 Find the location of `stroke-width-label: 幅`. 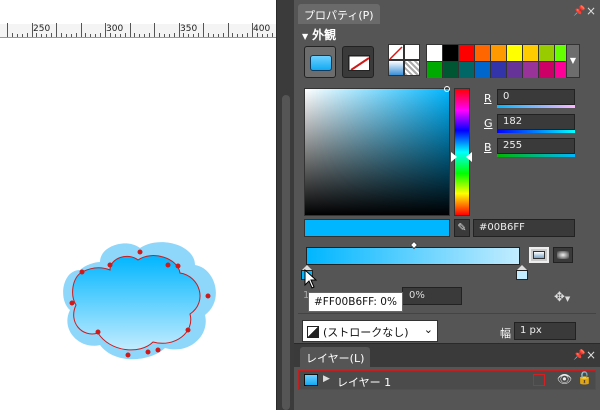

stroke-width-label: 幅 is located at coordinates (505, 333).